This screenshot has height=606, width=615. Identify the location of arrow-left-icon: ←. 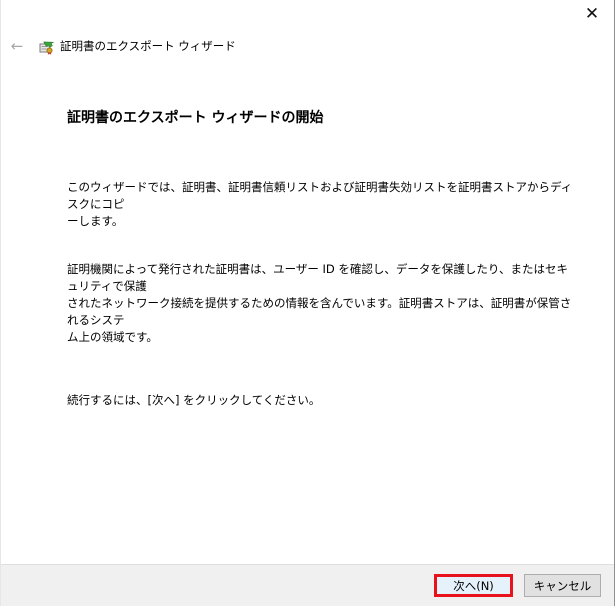
(17, 46).